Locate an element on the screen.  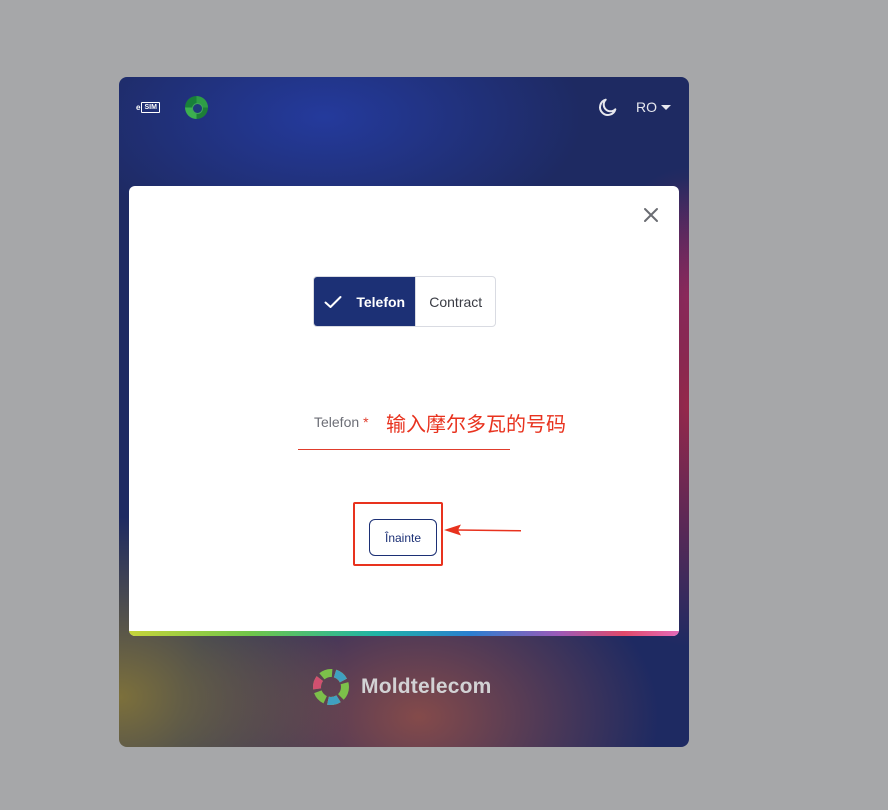
next-button: Înainte is located at coordinates (403, 537).